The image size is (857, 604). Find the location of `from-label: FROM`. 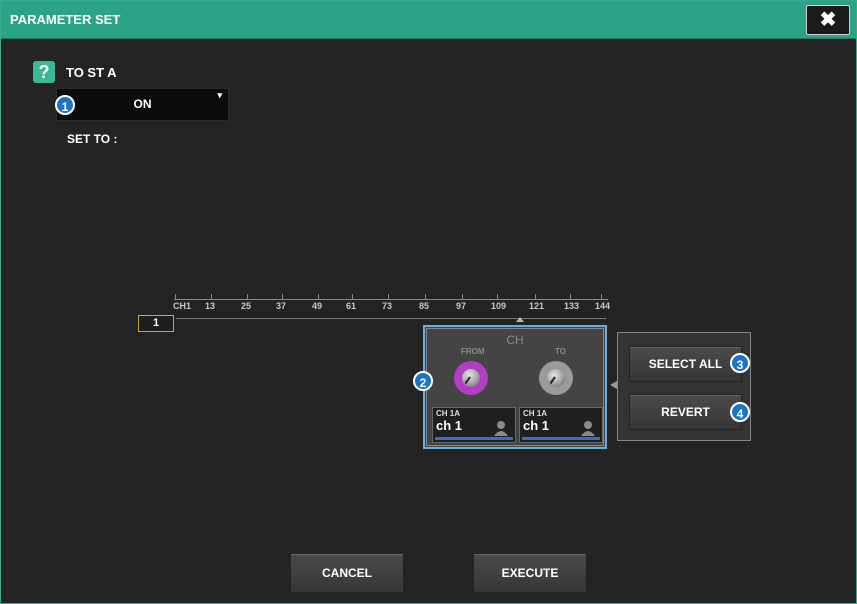

from-label: FROM is located at coordinates (473, 351).